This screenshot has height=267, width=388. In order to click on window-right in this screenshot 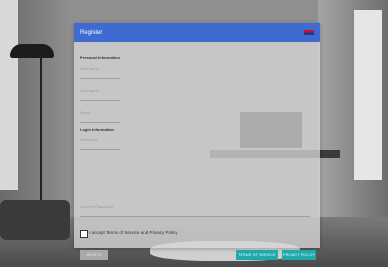, I will do `click(368, 95)`.